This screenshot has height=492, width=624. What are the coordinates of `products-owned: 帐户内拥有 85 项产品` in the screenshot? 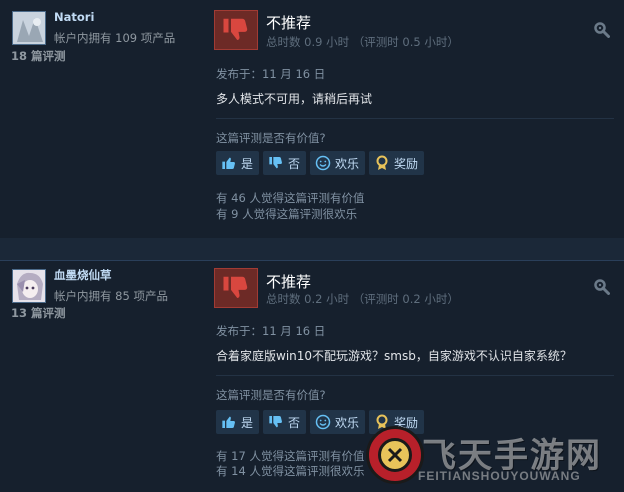 It's located at (111, 296).